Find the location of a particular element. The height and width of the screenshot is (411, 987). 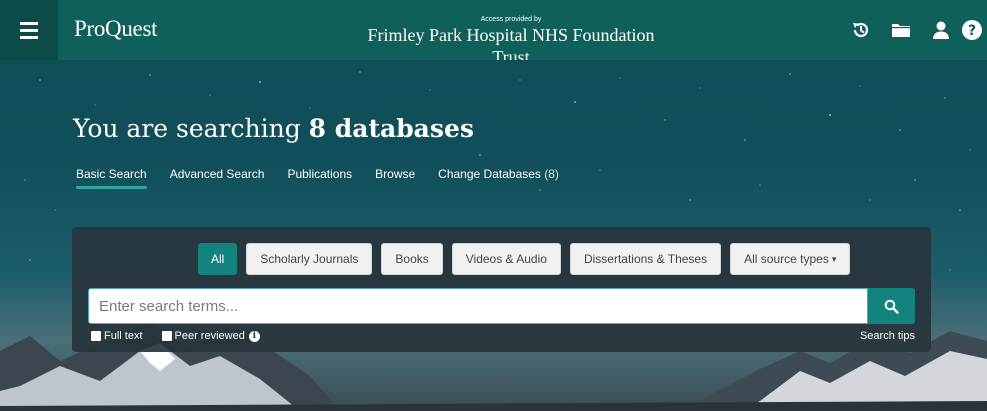

proquest-logo: ProQuest is located at coordinates (116, 29).